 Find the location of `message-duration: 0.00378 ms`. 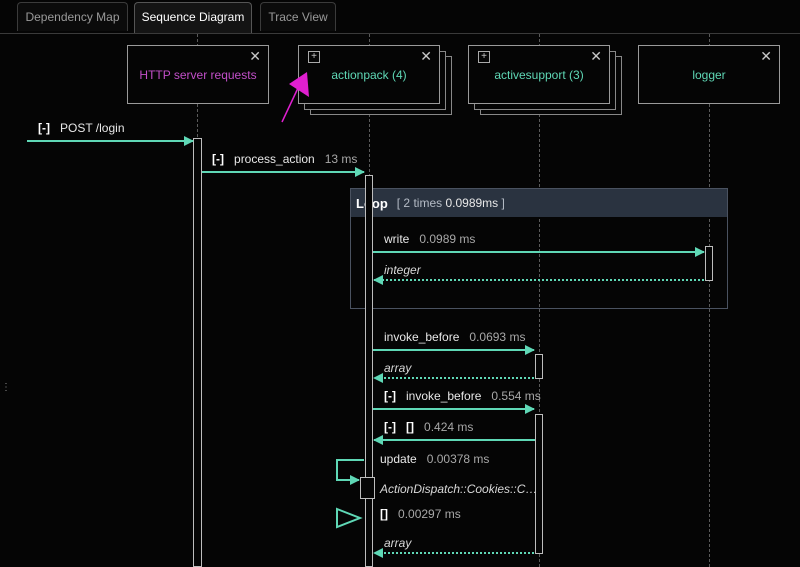

message-duration: 0.00378 ms is located at coordinates (458, 459).